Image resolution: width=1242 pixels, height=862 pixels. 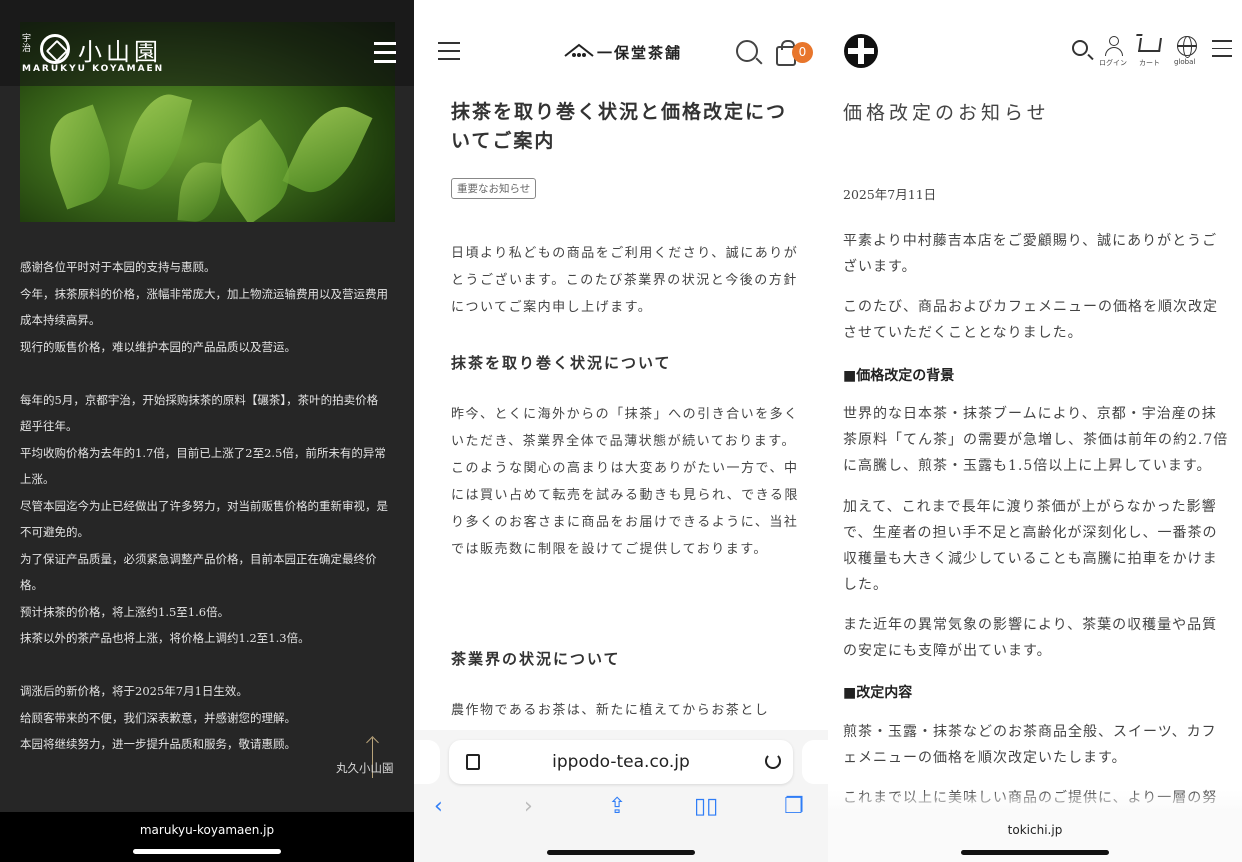 What do you see at coordinates (528, 806) in the screenshot?
I see `forward-icon: ›` at bounding box center [528, 806].